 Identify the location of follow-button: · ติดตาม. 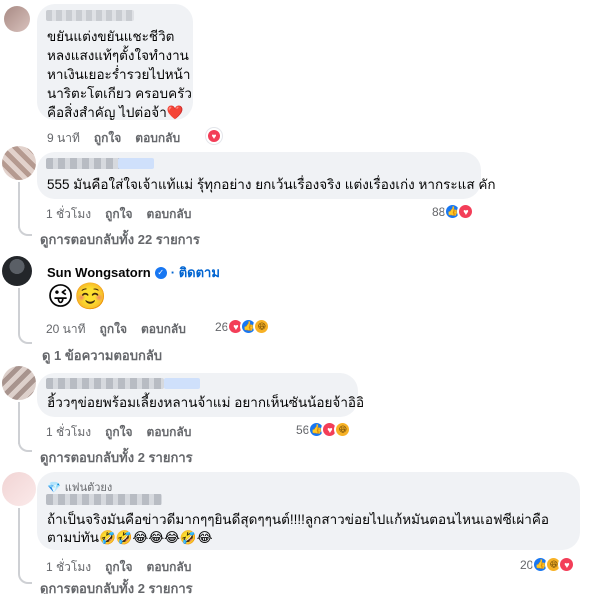
(195, 272).